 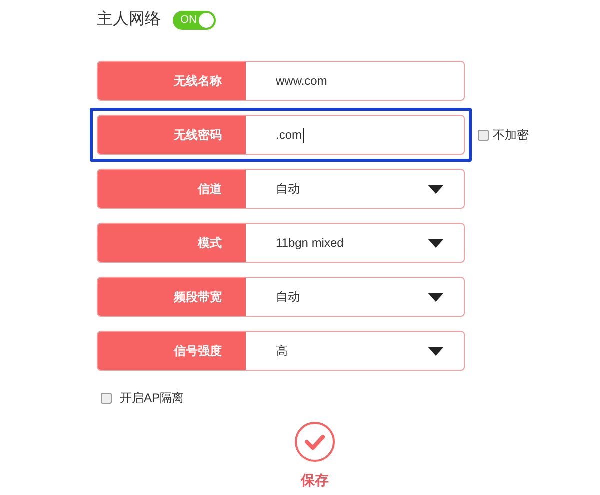 What do you see at coordinates (172, 81) in the screenshot?
I see `field-label: 无线名称` at bounding box center [172, 81].